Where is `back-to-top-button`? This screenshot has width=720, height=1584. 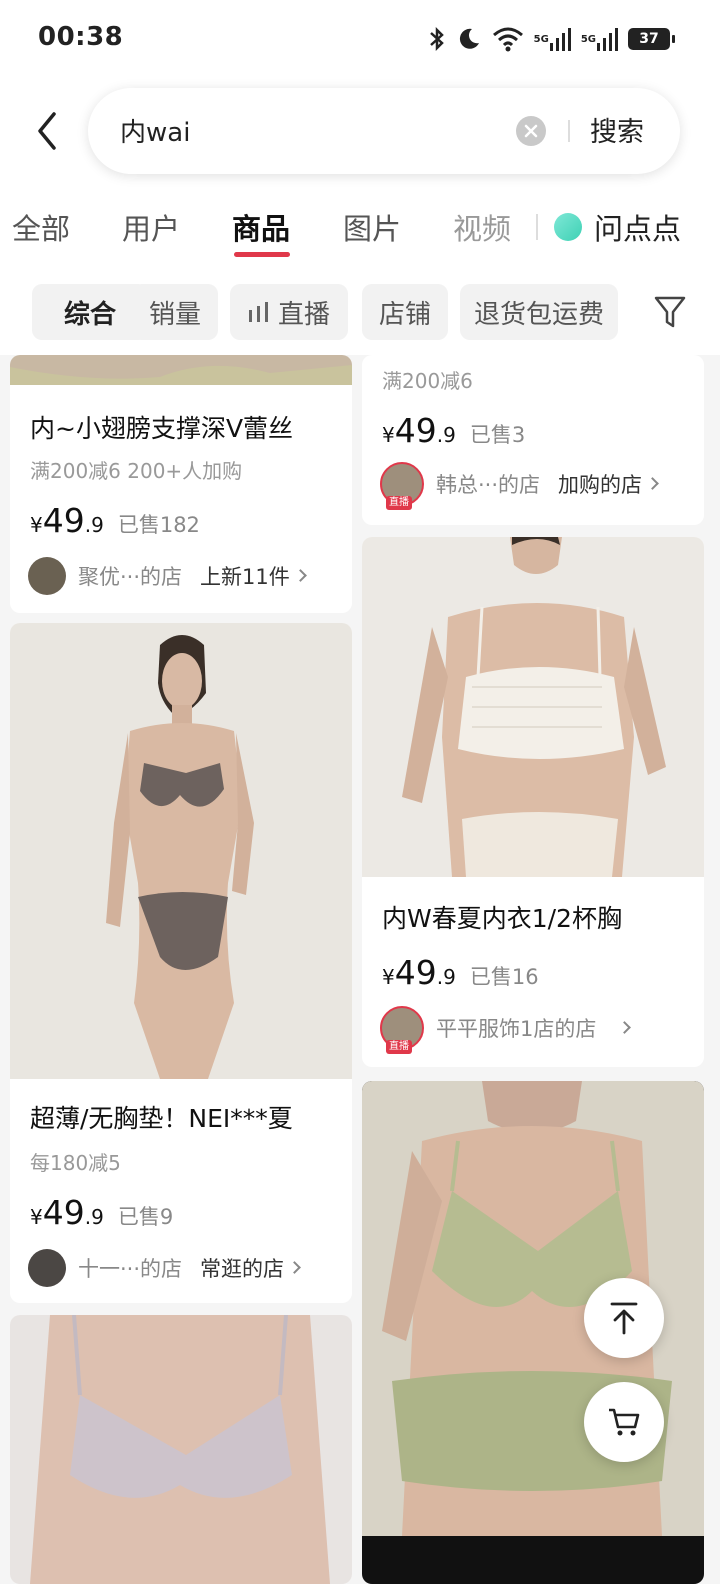 back-to-top-button is located at coordinates (624, 1318).